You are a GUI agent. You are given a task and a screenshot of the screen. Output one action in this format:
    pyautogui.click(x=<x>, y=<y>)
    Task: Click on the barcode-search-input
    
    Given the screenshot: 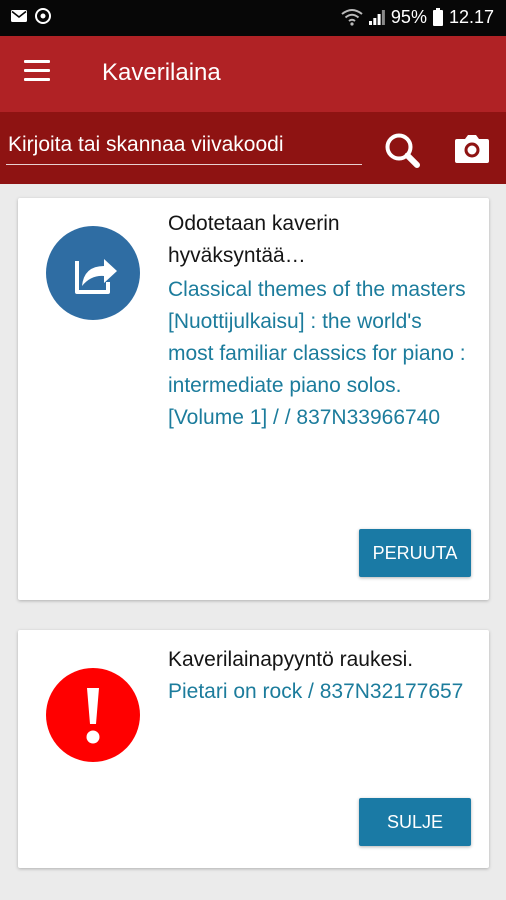 What is the action you would take?
    pyautogui.click(x=184, y=146)
    